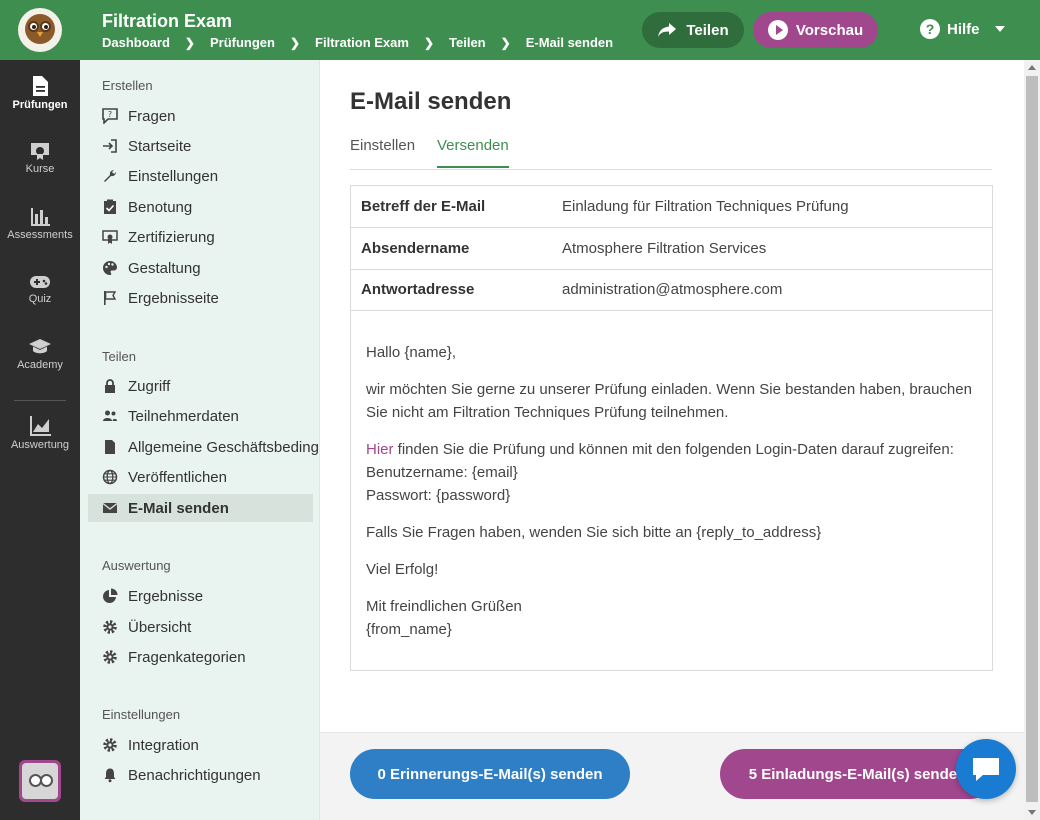 This screenshot has width=1040, height=820. Describe the element at coordinates (223, 447) in the screenshot. I see `sidebar-item-label: Allgemeine Geschäftsbedingungen` at that location.